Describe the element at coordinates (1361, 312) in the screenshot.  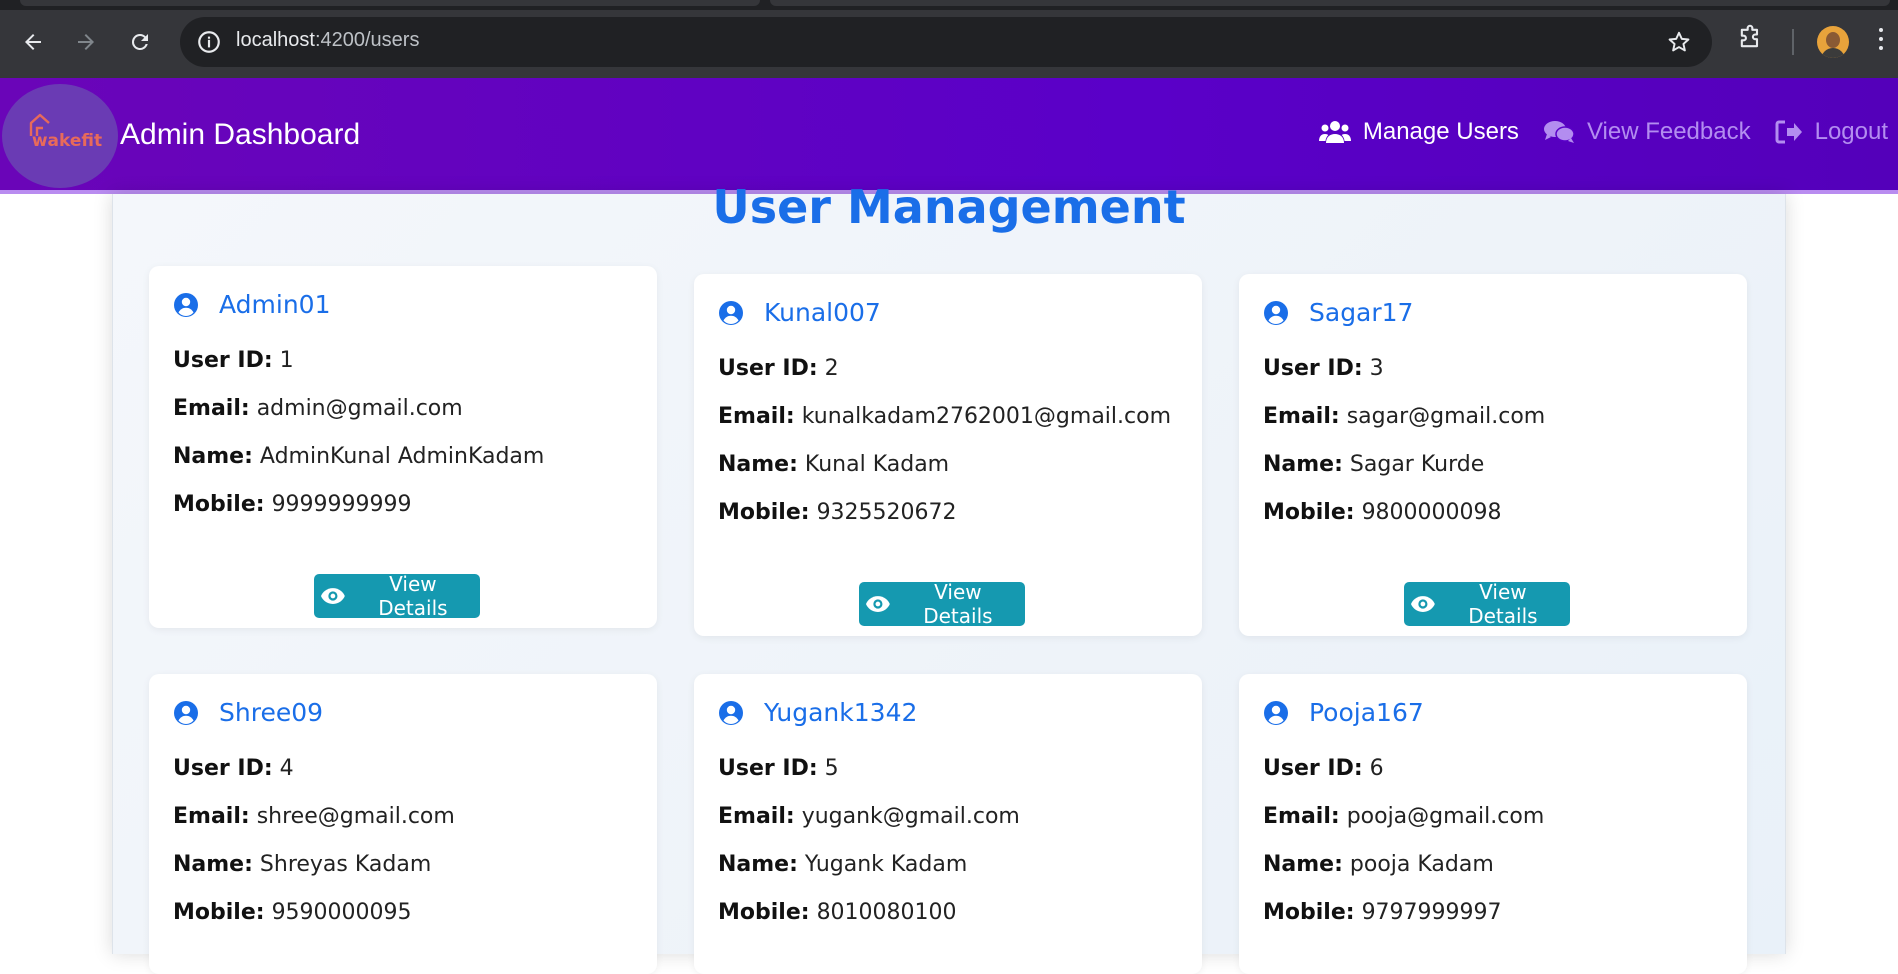
I see `card-username: Sagar17` at that location.